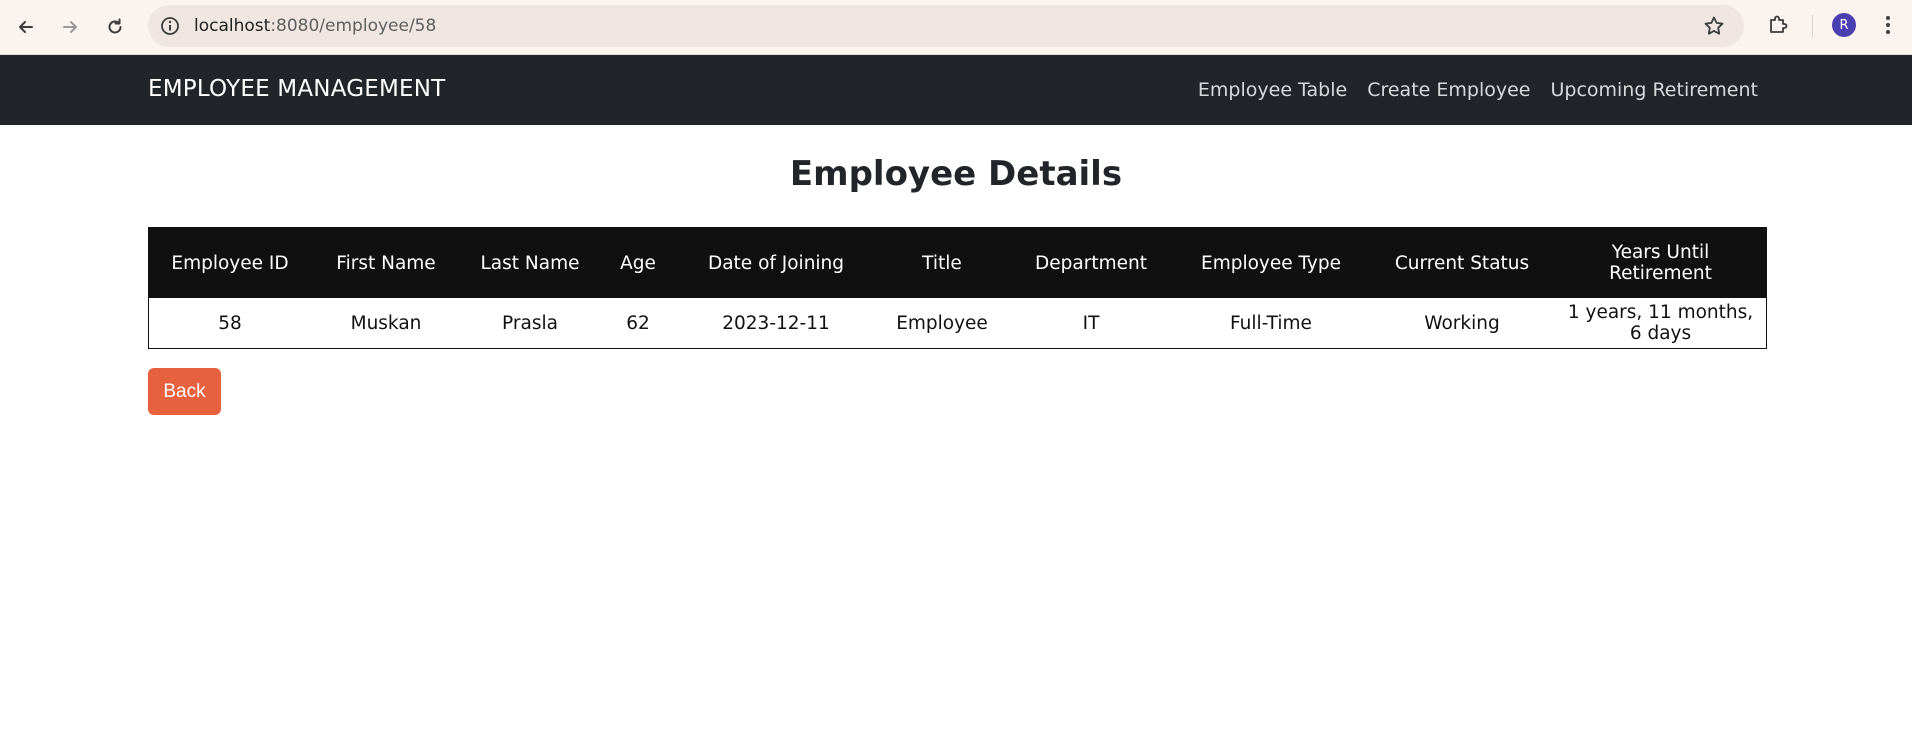 The height and width of the screenshot is (742, 1912). I want to click on cell-employee-id: 58, so click(229, 323).